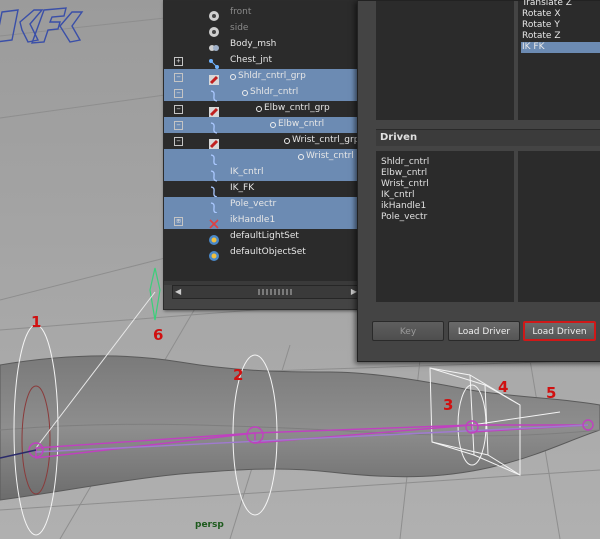 This screenshot has height=539, width=600. Describe the element at coordinates (239, 28) in the screenshot. I see `outliner-item-label: side` at that location.